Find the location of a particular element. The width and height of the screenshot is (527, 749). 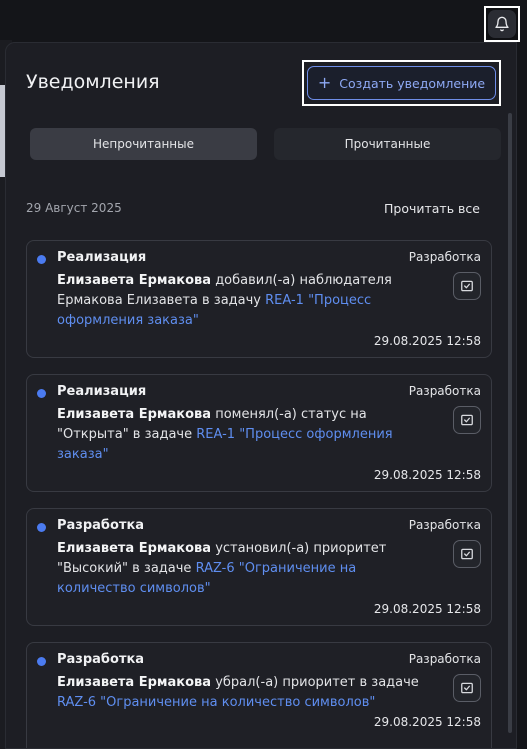

create-notification-highlight: + Создать уведомление is located at coordinates (401, 83).